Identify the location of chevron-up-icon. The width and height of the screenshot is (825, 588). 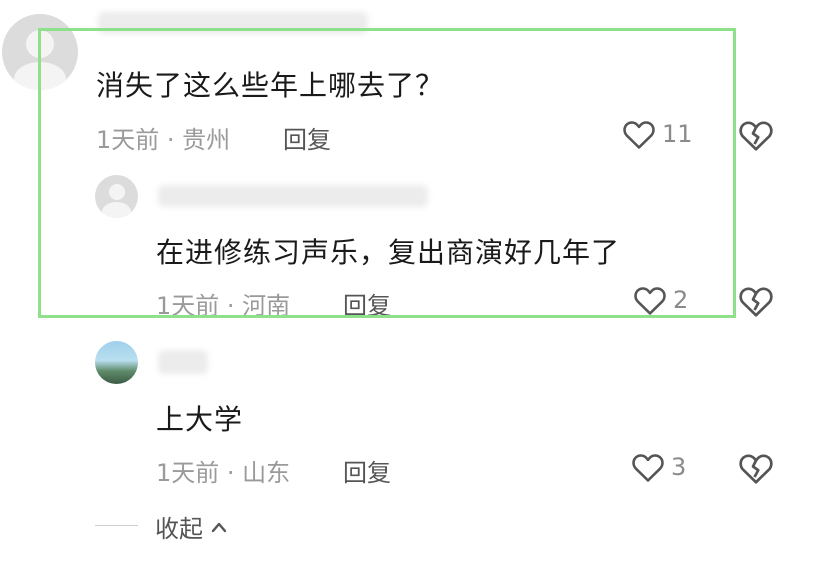
(219, 527).